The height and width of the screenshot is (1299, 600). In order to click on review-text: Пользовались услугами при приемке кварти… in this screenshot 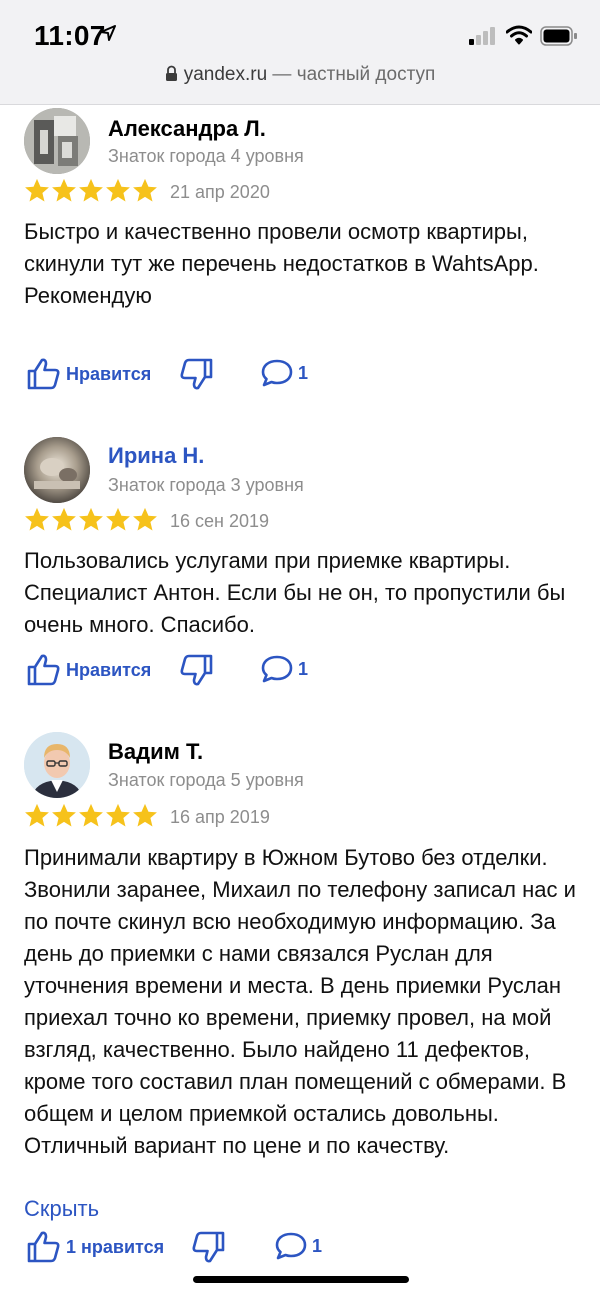, I will do `click(304, 593)`.